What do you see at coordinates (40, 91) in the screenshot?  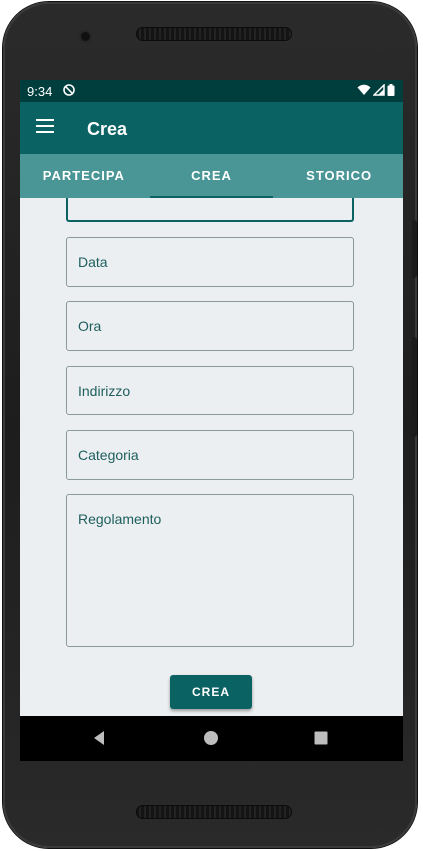 I see `status-time: 9:34` at bounding box center [40, 91].